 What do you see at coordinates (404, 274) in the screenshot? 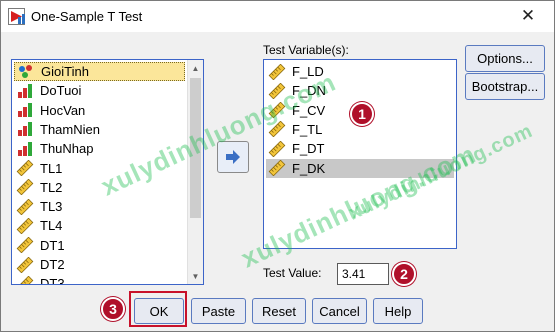
I see `annotation-badge-2: 2` at bounding box center [404, 274].